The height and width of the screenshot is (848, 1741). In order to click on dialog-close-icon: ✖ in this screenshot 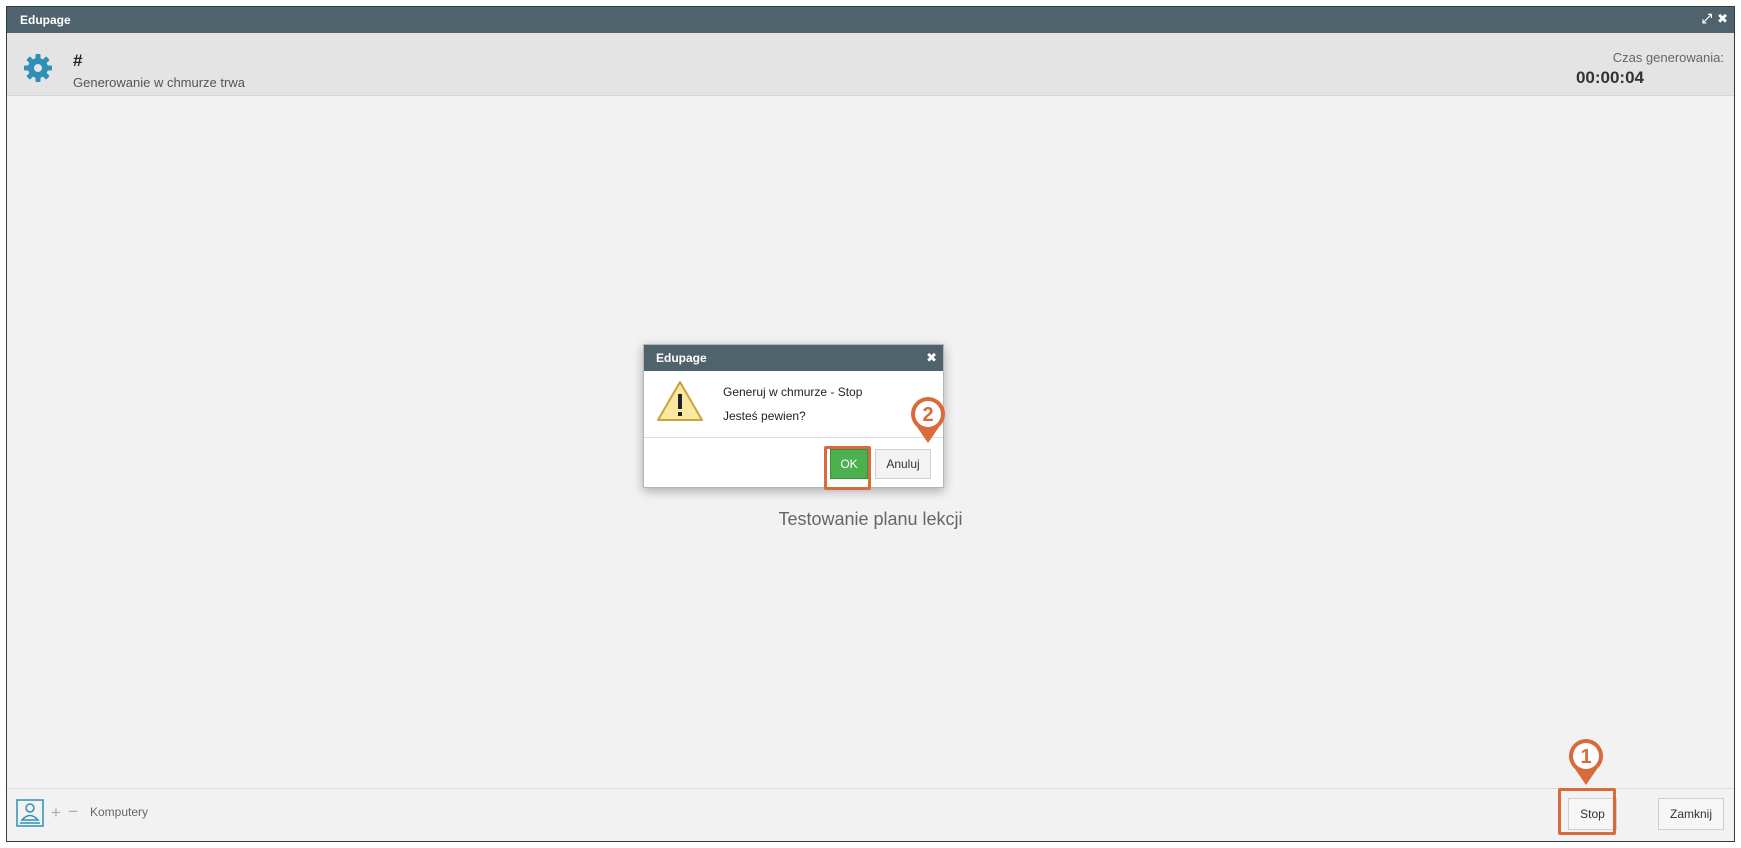, I will do `click(931, 358)`.